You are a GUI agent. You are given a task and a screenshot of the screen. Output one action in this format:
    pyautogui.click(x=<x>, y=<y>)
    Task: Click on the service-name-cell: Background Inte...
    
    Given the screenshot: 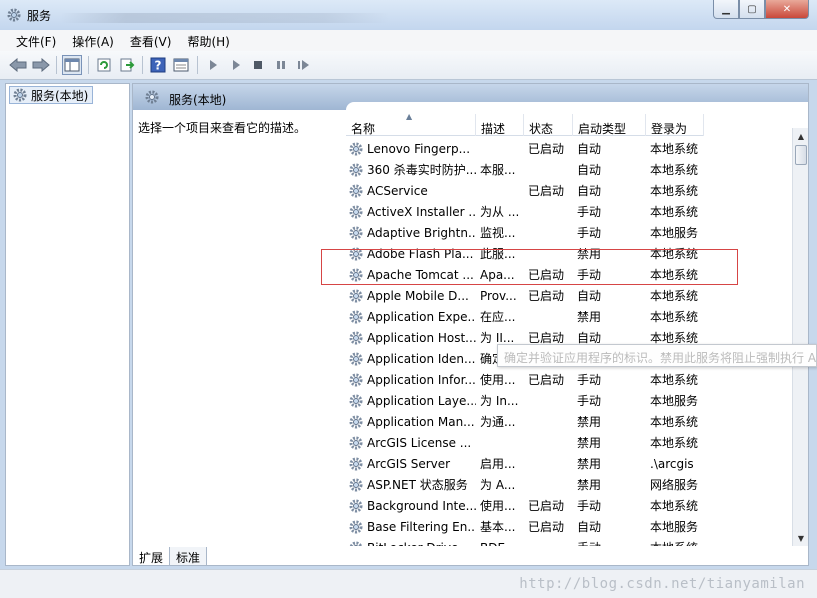 What is the action you would take?
    pyautogui.click(x=411, y=506)
    